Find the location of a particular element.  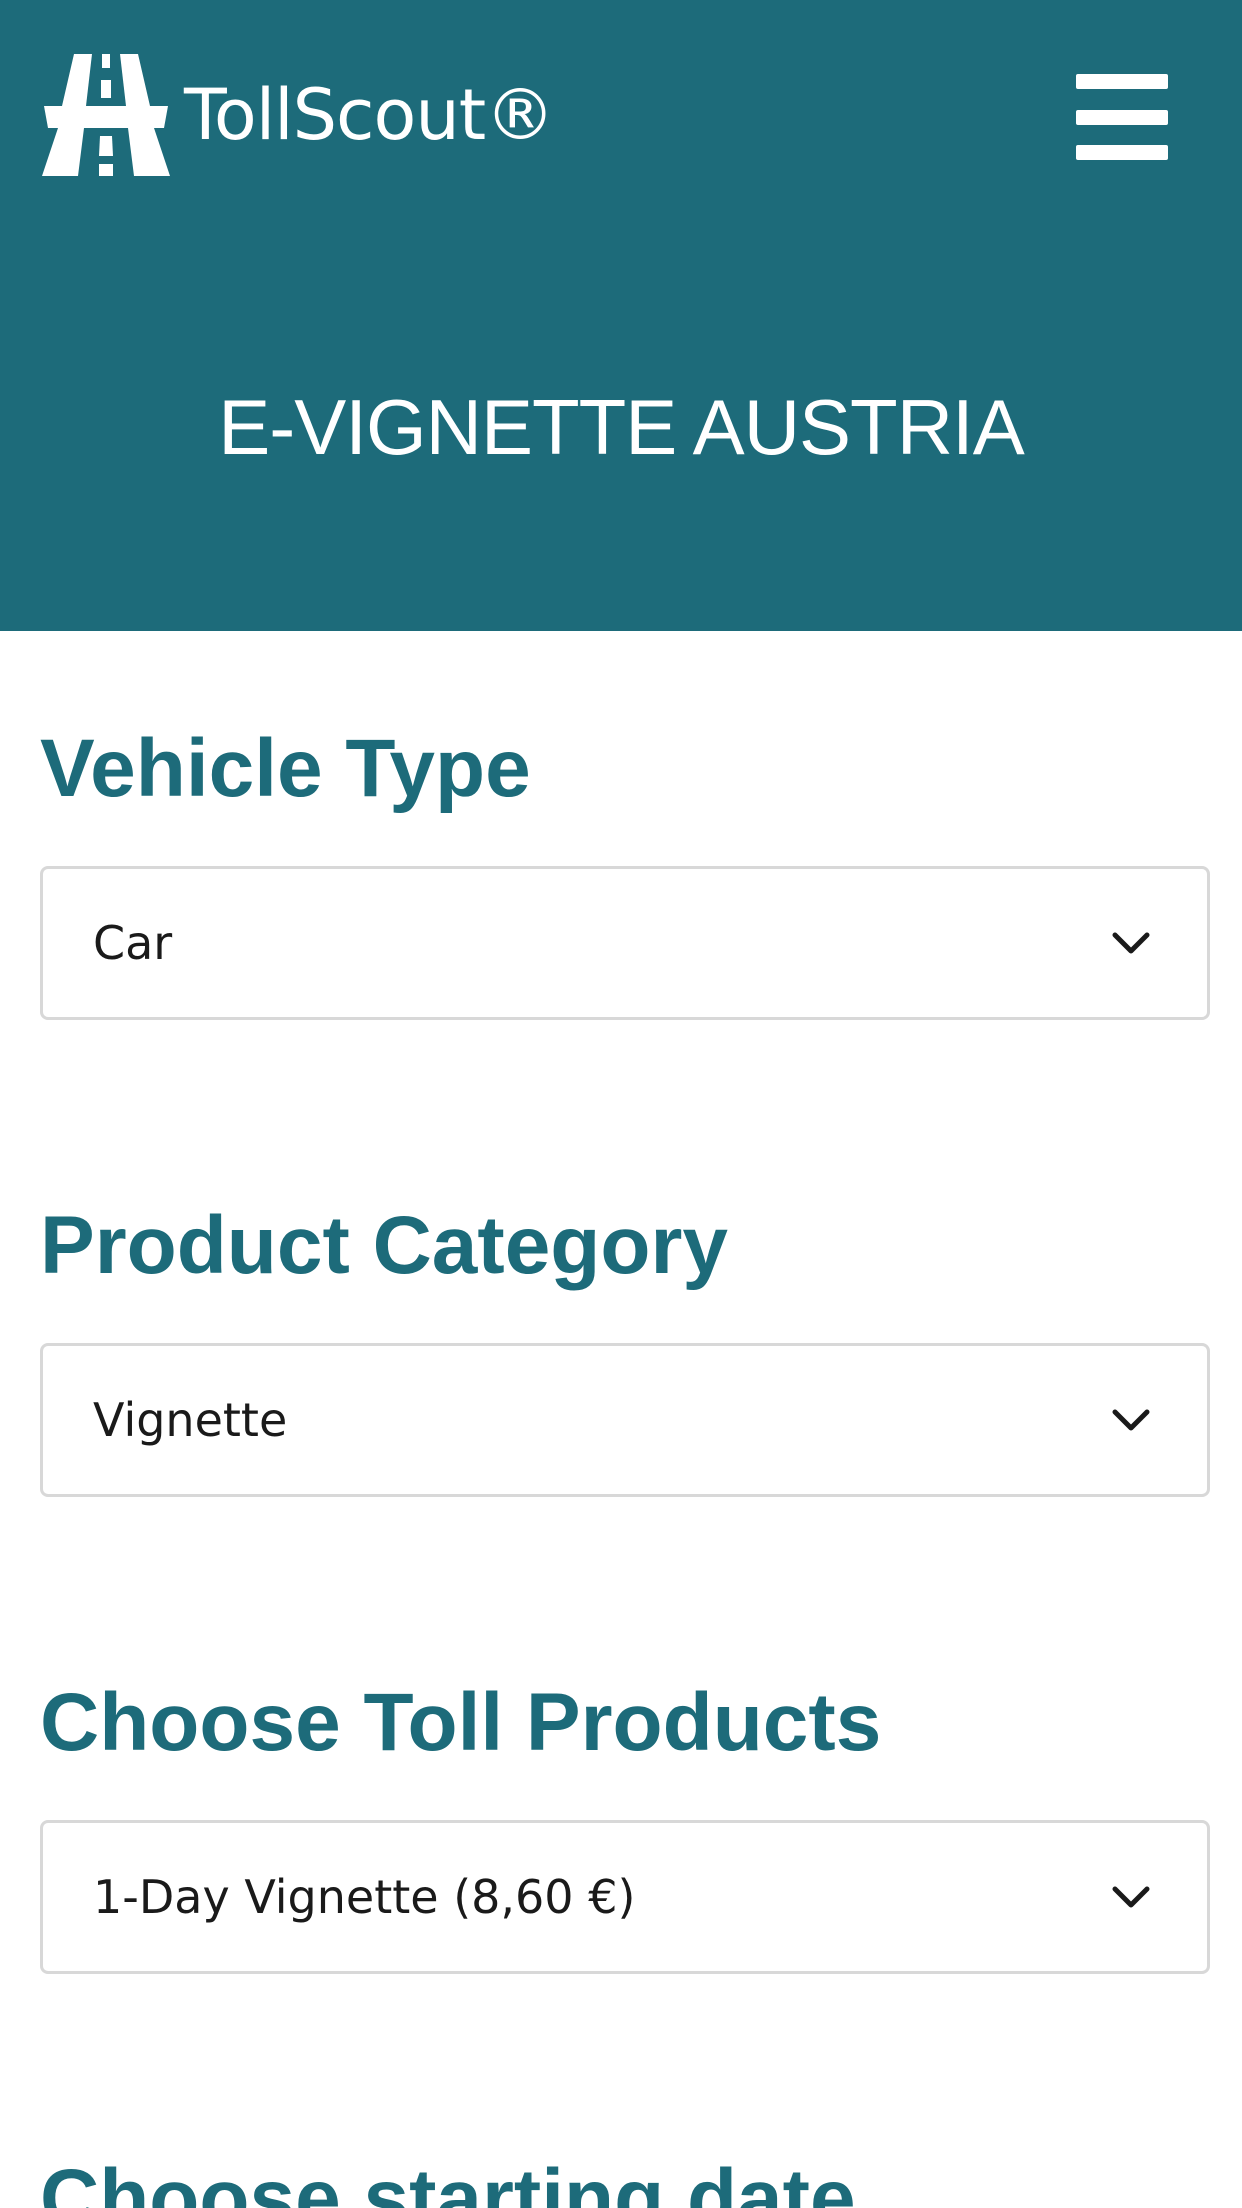

toll-products-select: 1-Day Vignette (8,60 €) is located at coordinates (625, 1897).